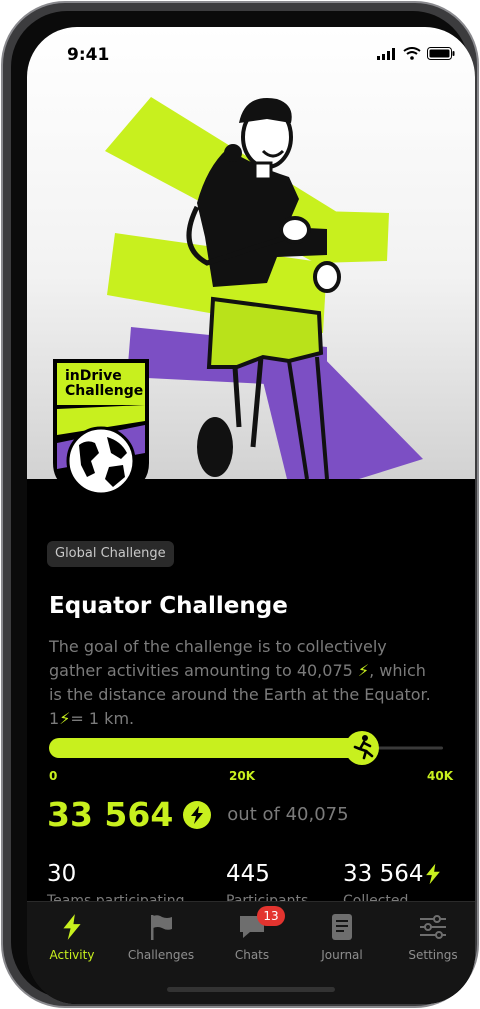  I want to click on signal-icon, so click(386, 53).